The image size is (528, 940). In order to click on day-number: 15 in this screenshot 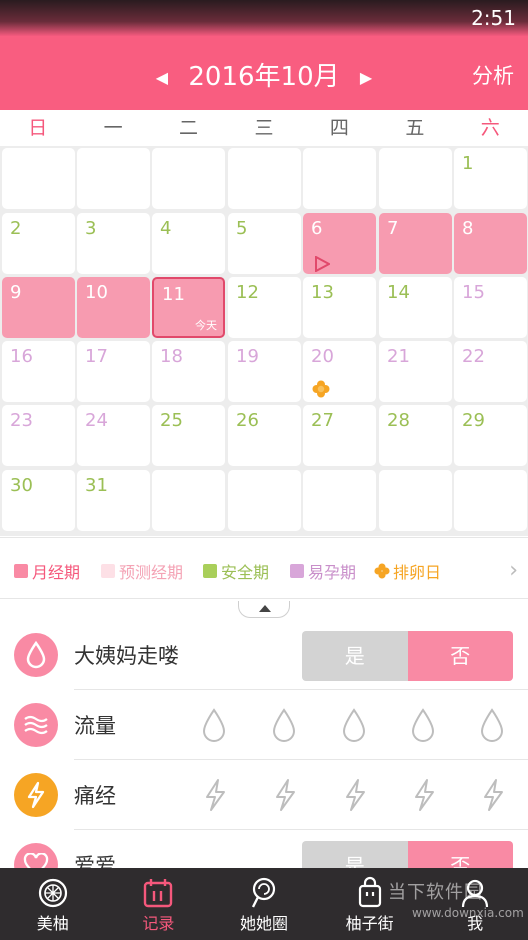, I will do `click(473, 292)`.